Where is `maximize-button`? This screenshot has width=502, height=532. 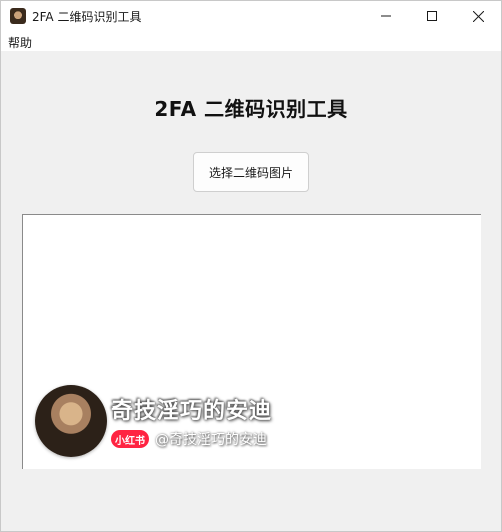
maximize-button is located at coordinates (432, 16).